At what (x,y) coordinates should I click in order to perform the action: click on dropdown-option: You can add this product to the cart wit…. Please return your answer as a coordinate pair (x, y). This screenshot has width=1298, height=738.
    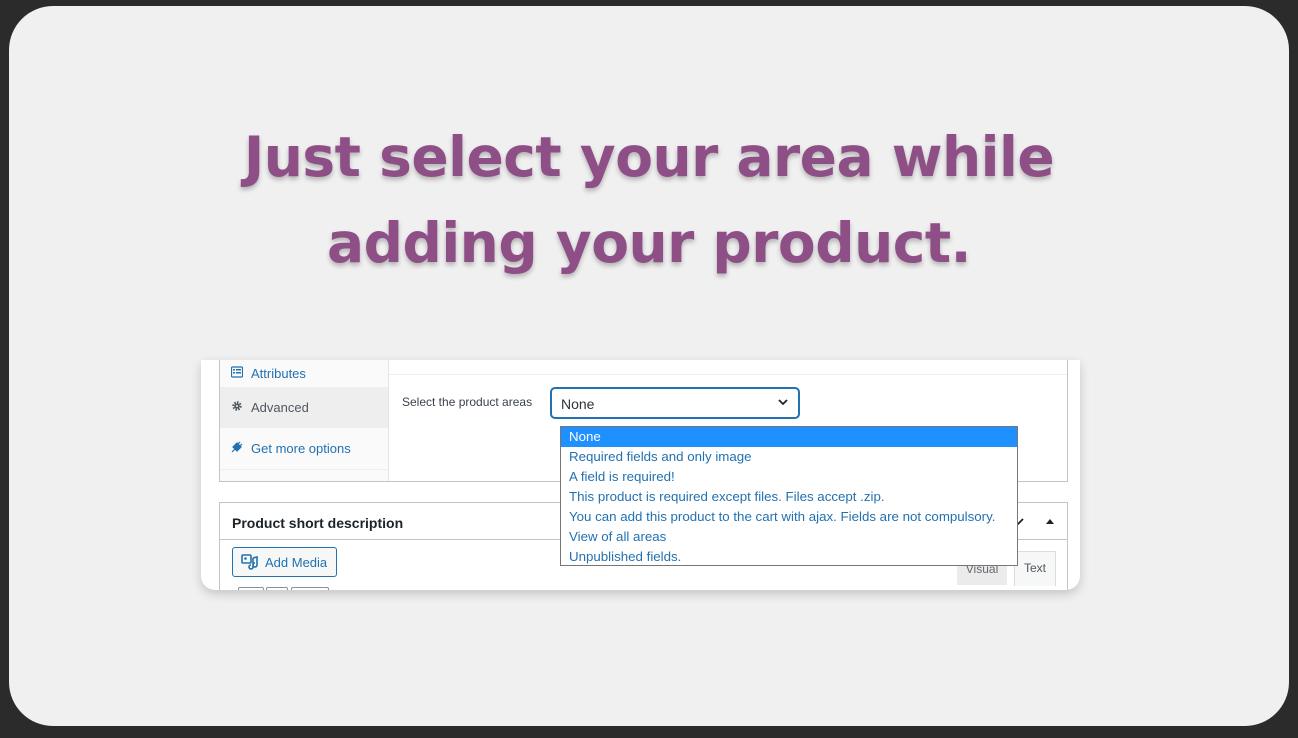
    Looking at the image, I should click on (789, 517).